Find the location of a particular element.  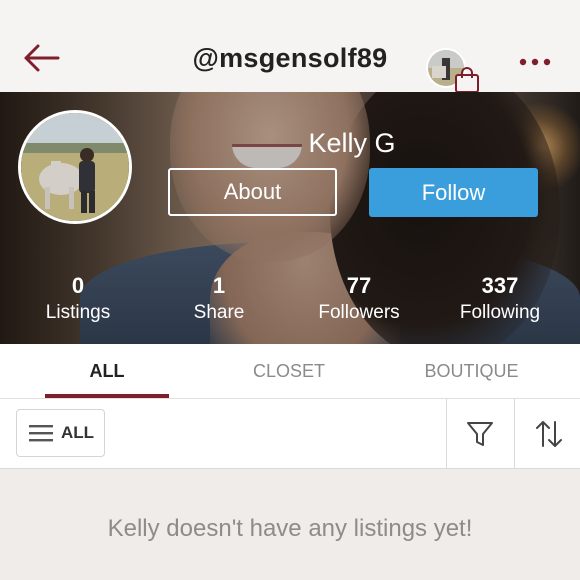

profile-name: Kelly G is located at coordinates (352, 143).